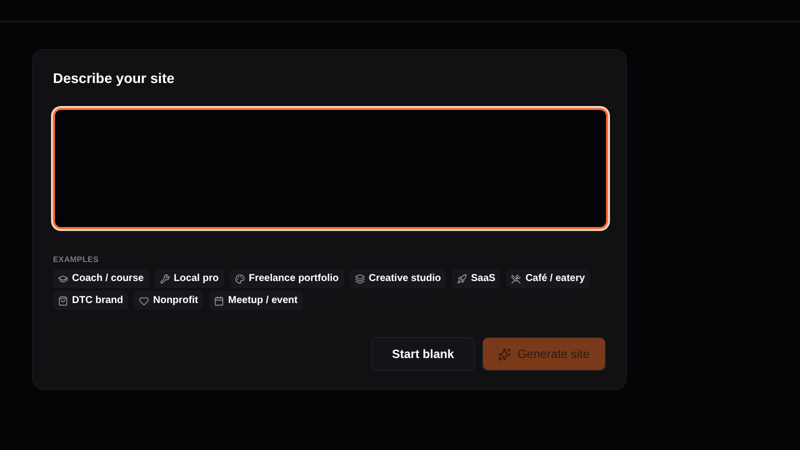  Describe the element at coordinates (505, 354) in the screenshot. I see `sparkle-icon` at that location.